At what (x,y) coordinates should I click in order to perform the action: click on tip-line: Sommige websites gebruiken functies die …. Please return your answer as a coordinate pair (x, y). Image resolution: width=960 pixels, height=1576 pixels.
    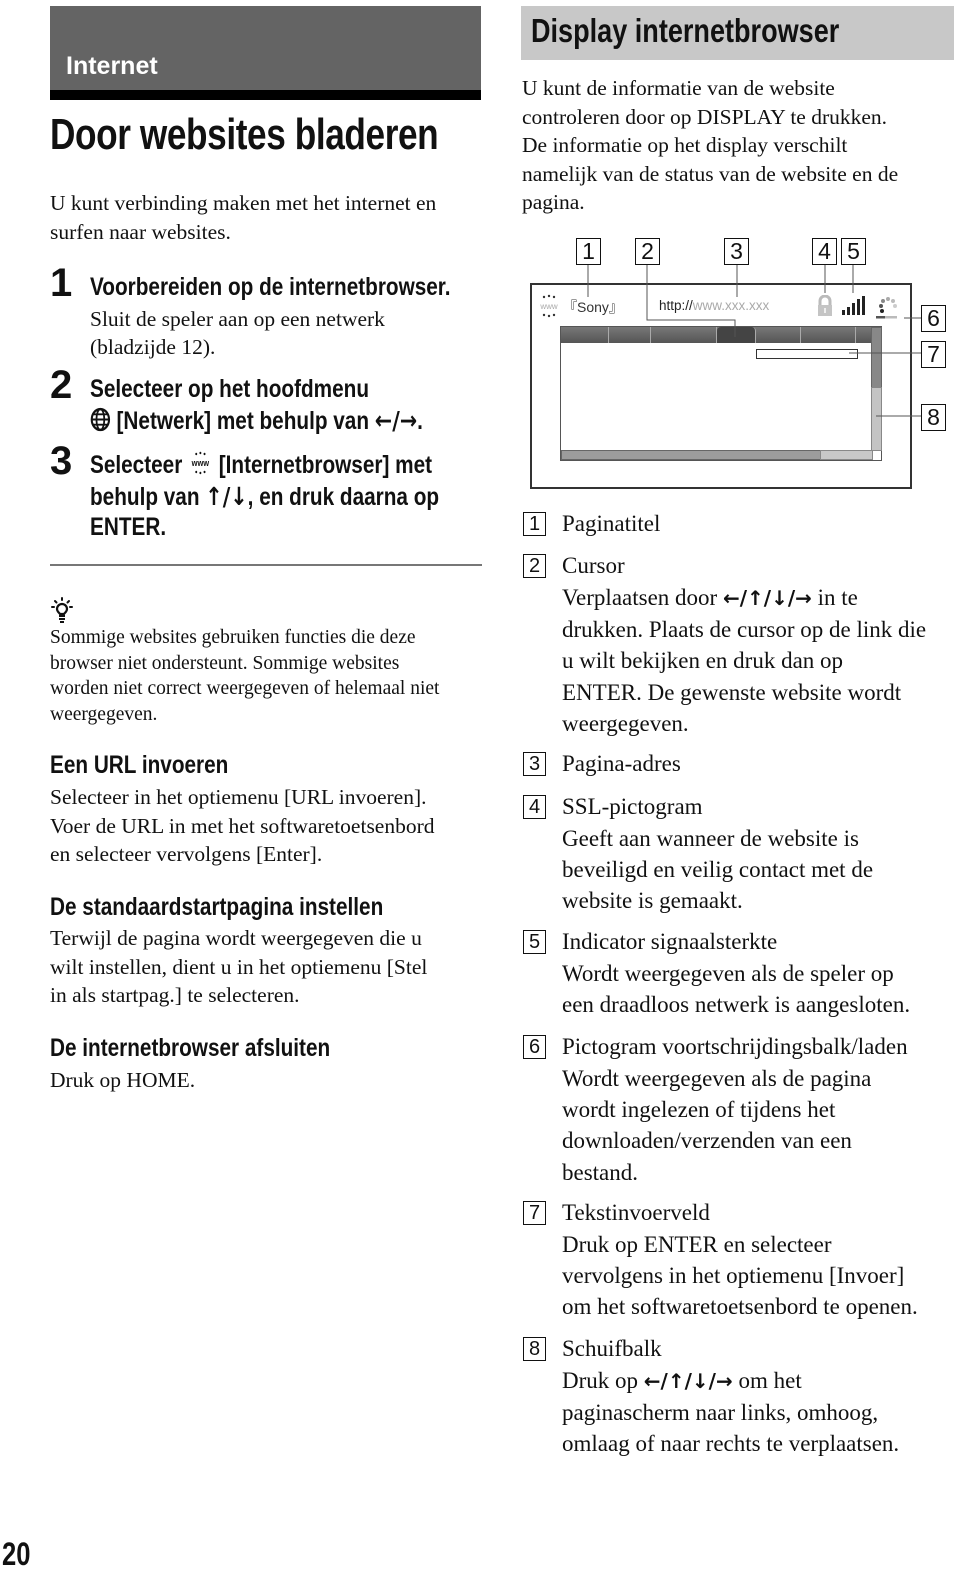
    Looking at the image, I should click on (233, 637).